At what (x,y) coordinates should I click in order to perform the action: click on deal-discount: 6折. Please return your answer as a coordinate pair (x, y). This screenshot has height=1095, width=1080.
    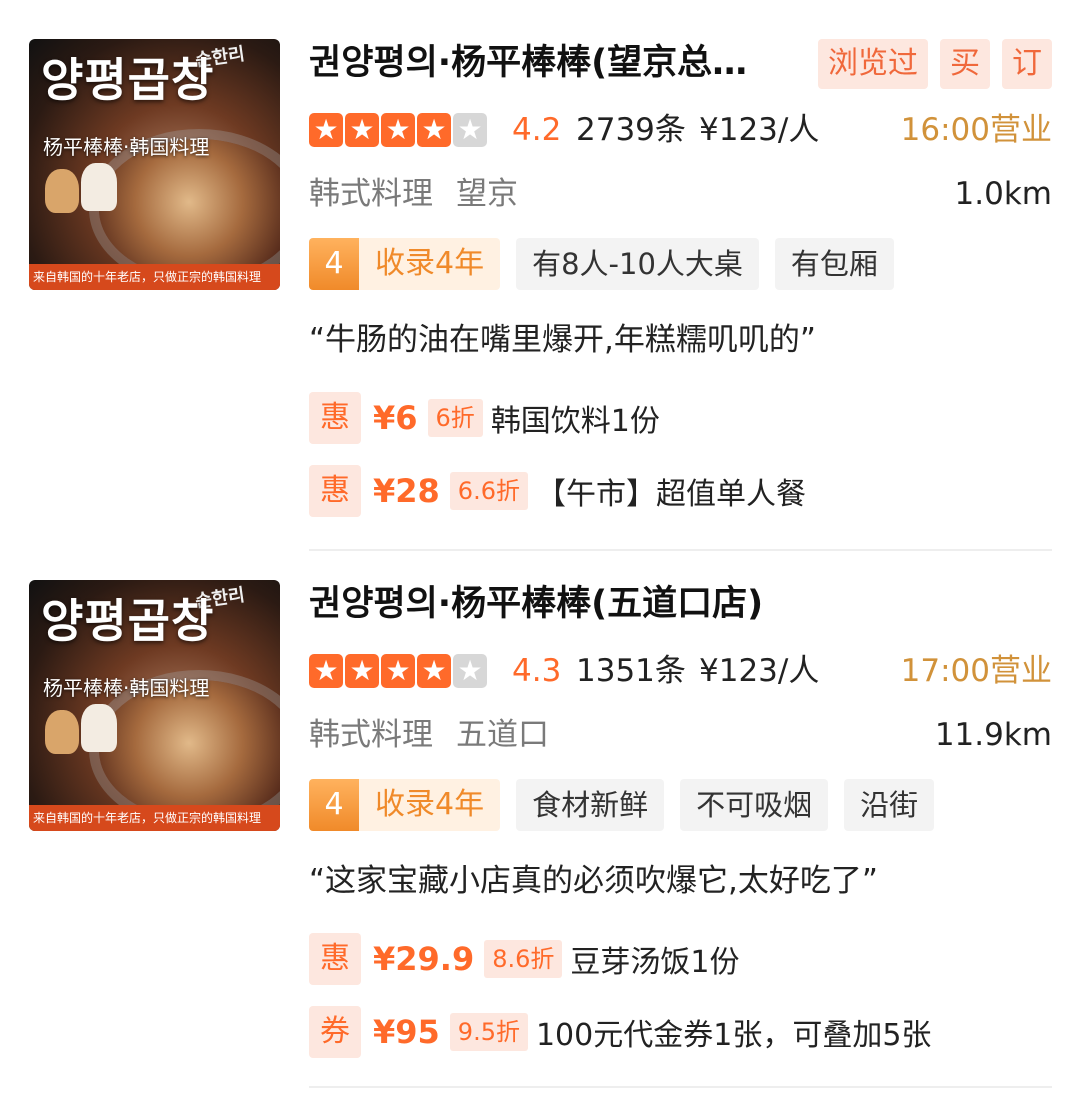
    Looking at the image, I should click on (455, 418).